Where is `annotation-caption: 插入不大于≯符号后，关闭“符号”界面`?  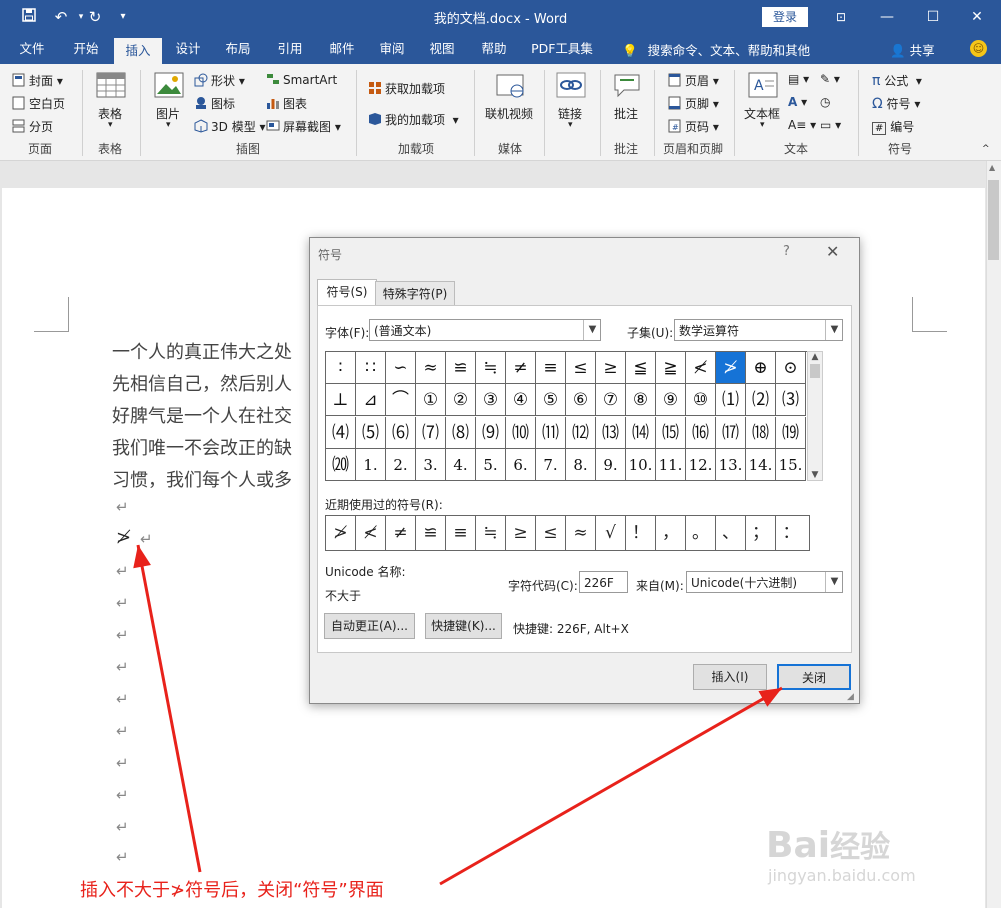 annotation-caption: 插入不大于≯符号后，关闭“符号”界面 is located at coordinates (232, 890).